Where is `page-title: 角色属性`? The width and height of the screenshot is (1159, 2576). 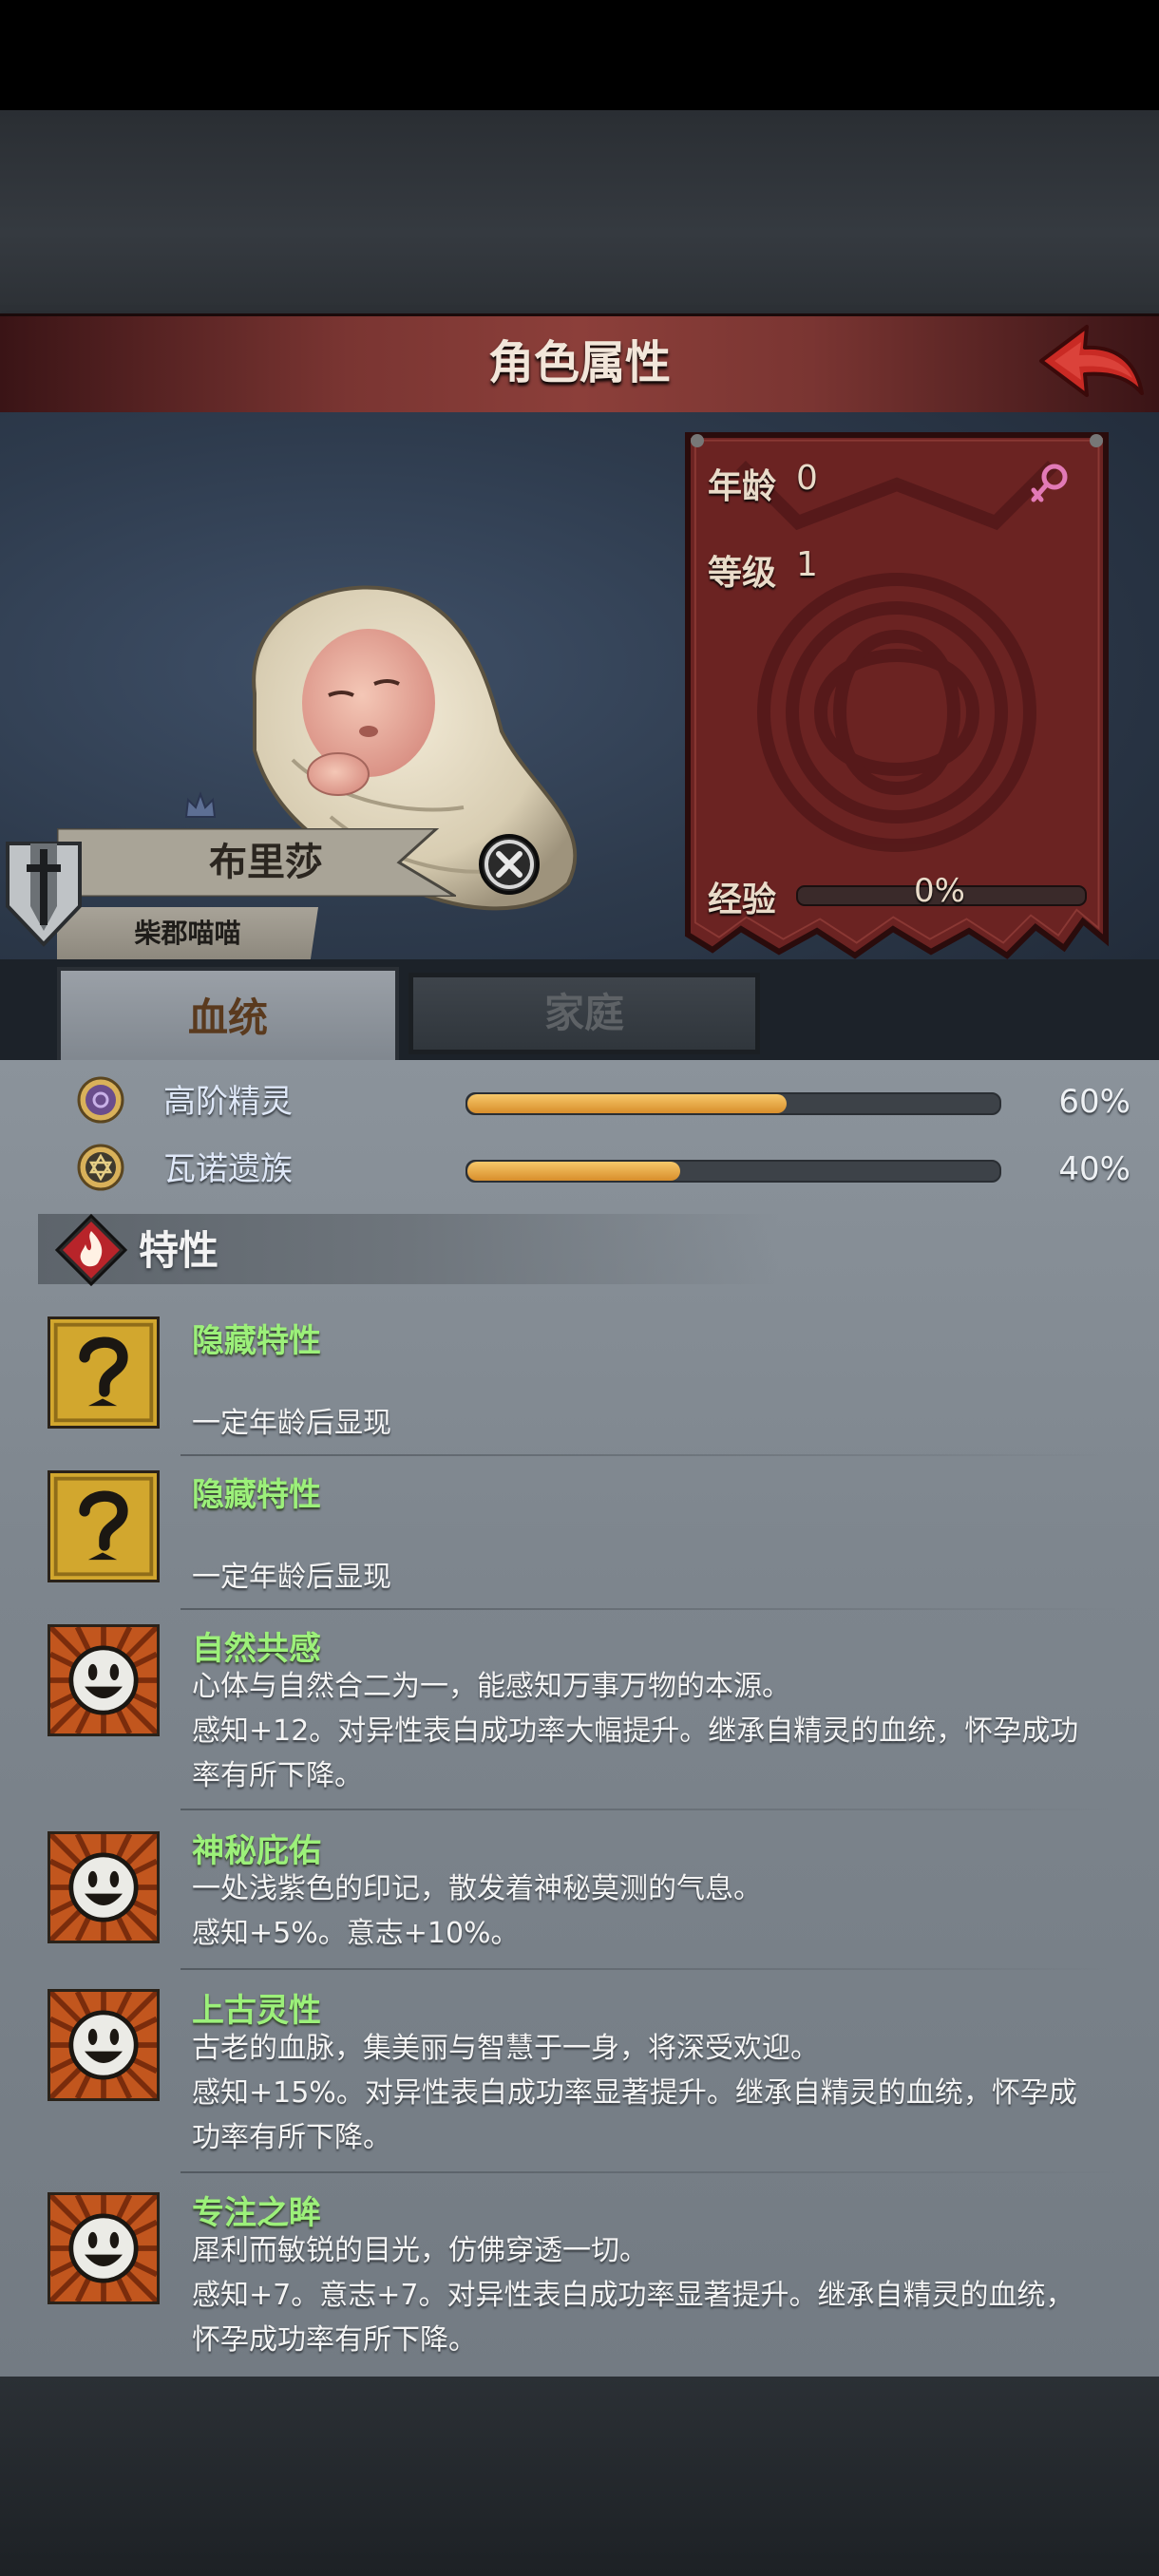
page-title: 角色属性 is located at coordinates (579, 362).